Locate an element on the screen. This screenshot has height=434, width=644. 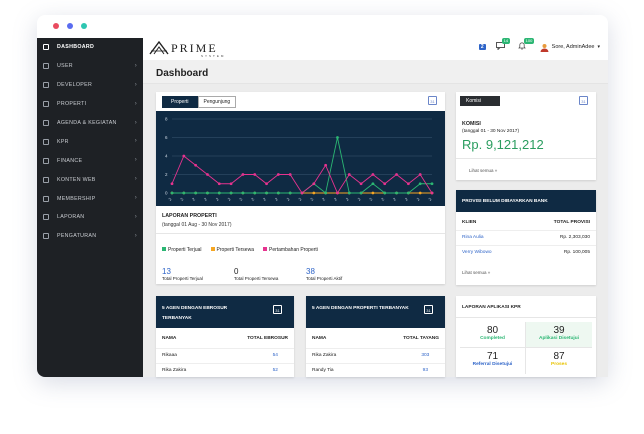
provisi-title: PROVISI BELUM DIBAYARKAN BANK is located at coordinates (526, 201).